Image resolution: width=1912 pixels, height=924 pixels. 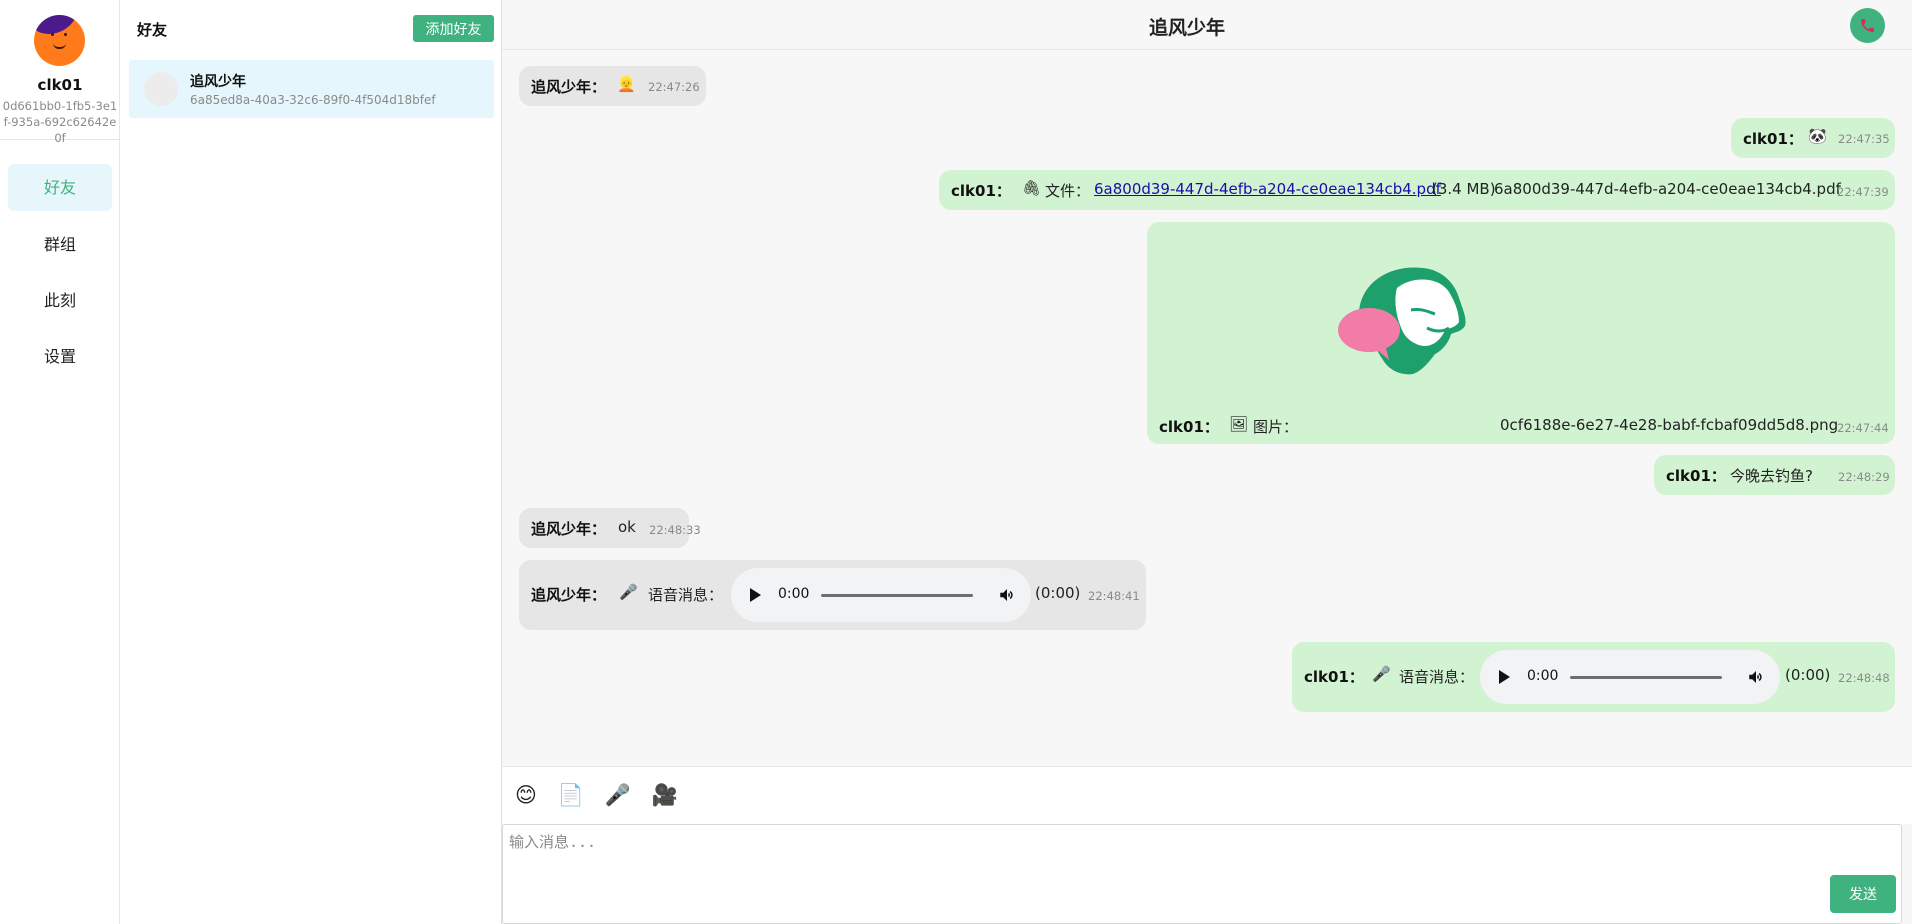 What do you see at coordinates (1114, 596) in the screenshot?
I see `message-time: 22:48:41` at bounding box center [1114, 596].